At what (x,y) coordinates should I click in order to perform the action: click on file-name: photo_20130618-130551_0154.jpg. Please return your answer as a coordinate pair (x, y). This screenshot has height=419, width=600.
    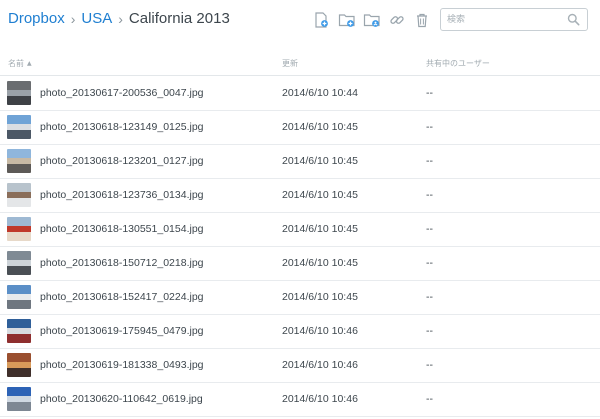
    Looking at the image, I should click on (122, 229).